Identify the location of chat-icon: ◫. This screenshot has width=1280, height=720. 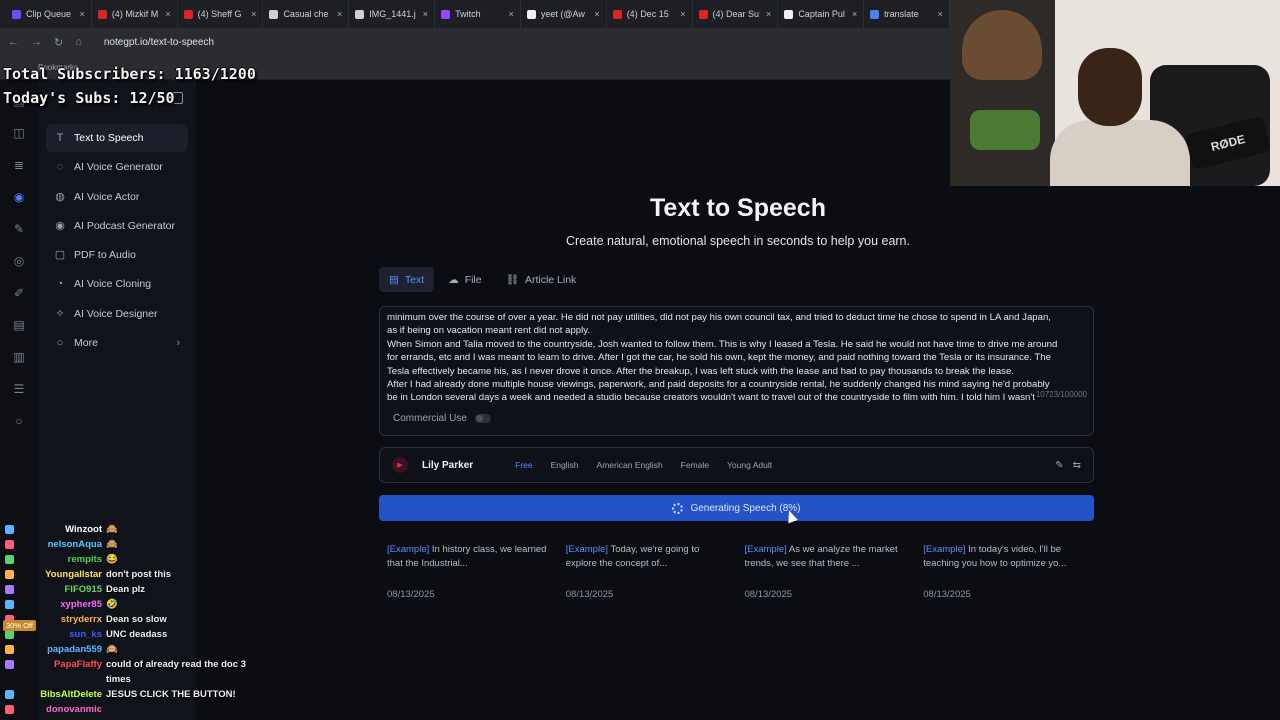
(19, 133).